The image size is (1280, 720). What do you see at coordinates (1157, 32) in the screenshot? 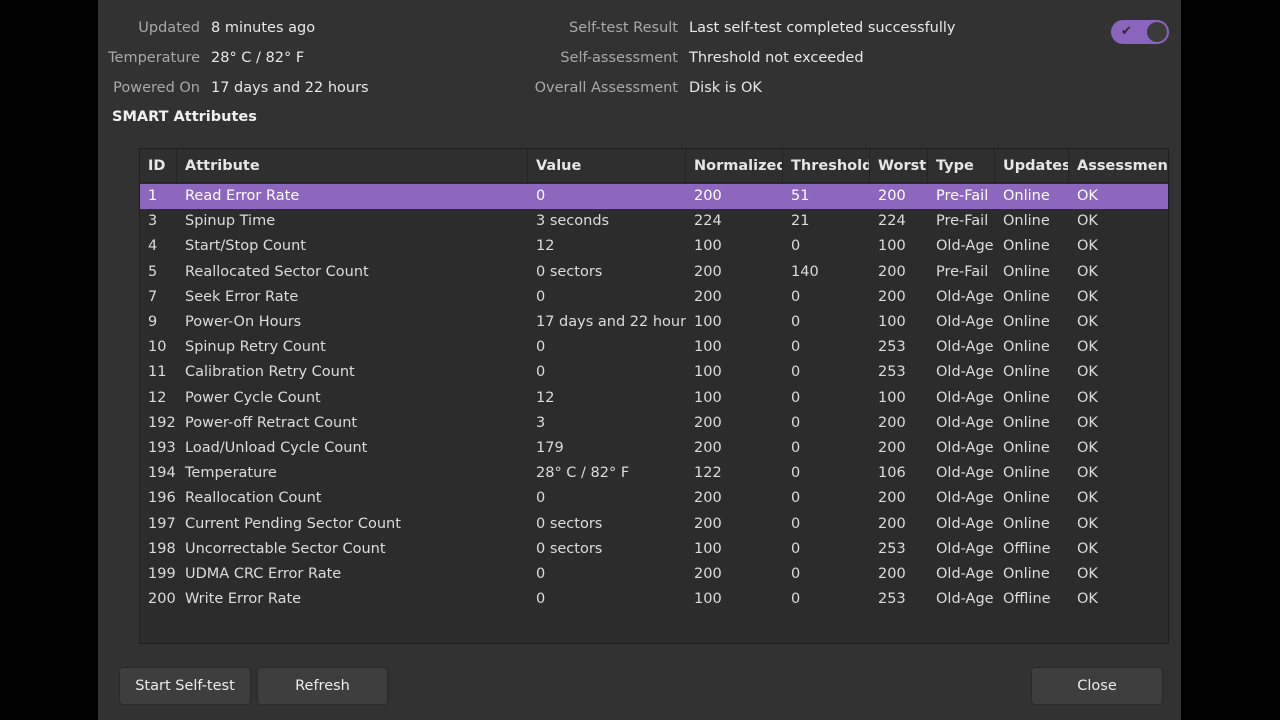
I see `toggle-knob` at bounding box center [1157, 32].